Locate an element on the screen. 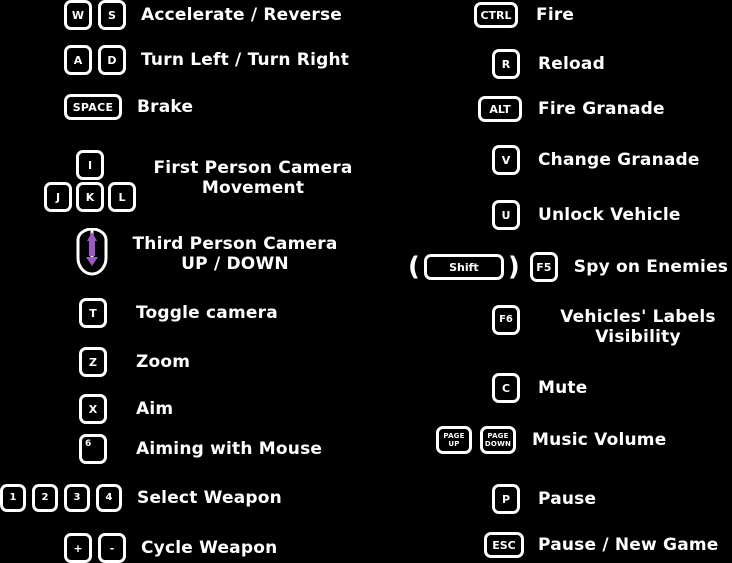 This screenshot has width=732, height=563. key-d: D is located at coordinates (112, 60).